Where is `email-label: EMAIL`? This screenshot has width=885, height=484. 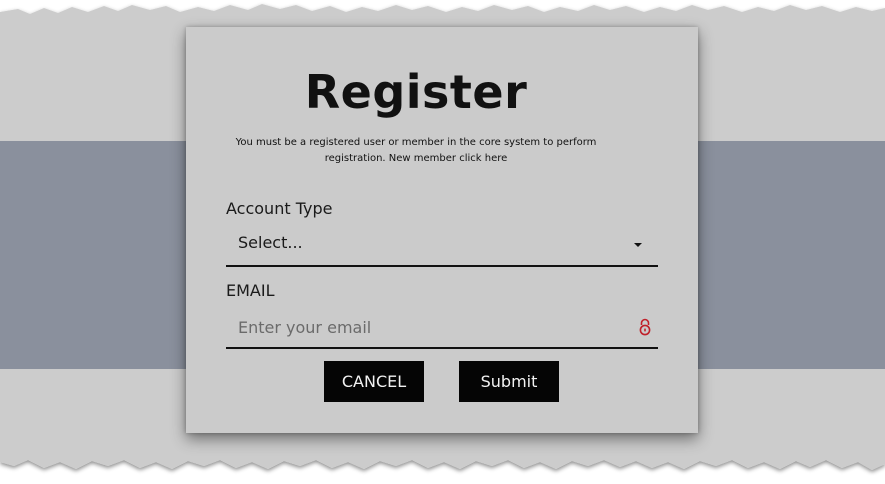
email-label: EMAIL is located at coordinates (250, 290).